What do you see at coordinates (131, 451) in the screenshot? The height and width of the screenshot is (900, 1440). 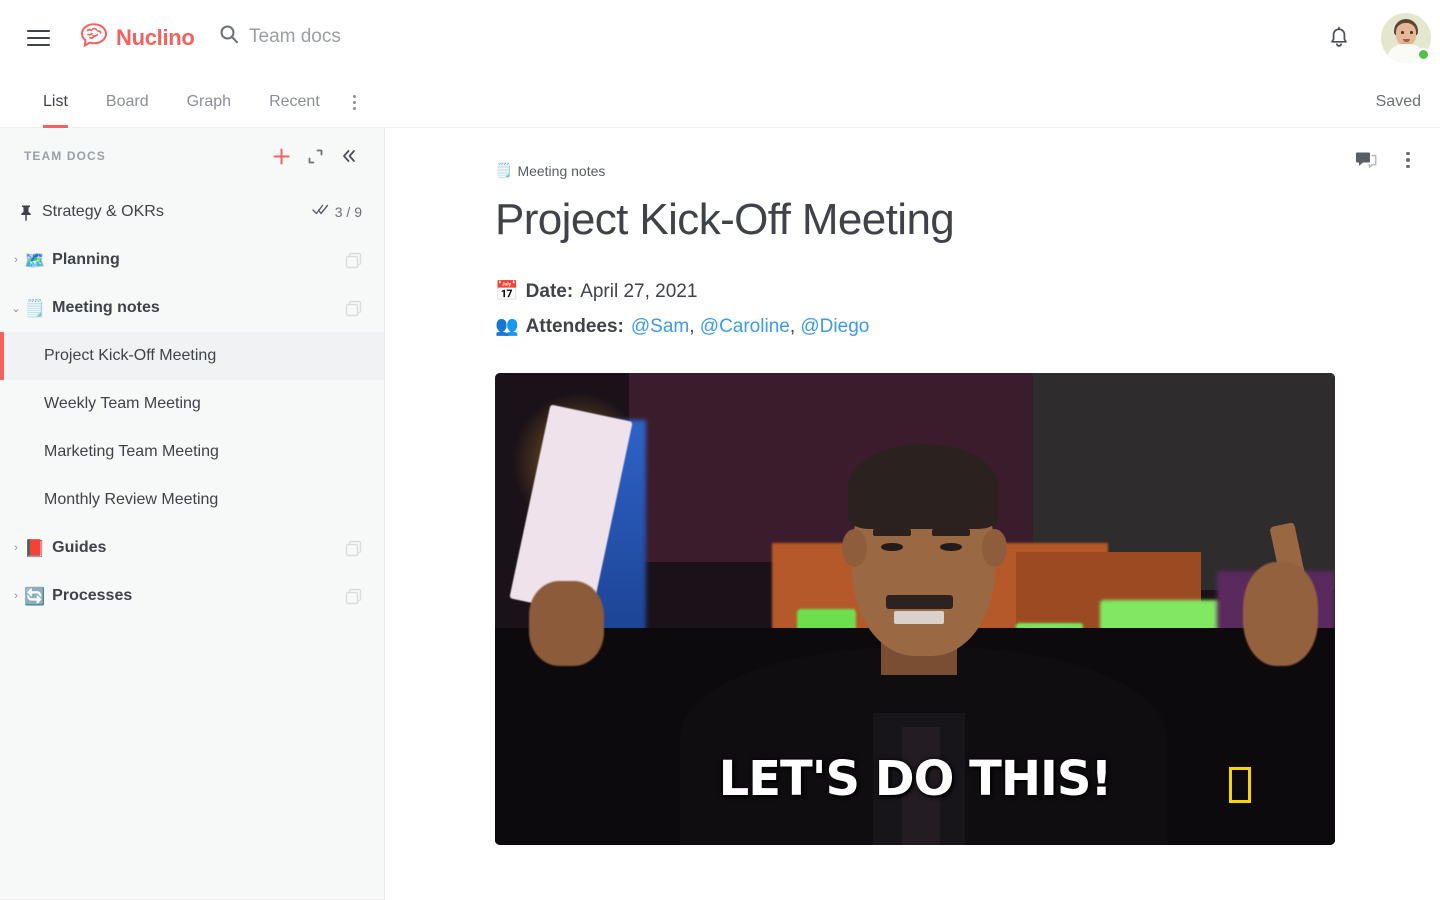 I see `list-item-label: Marketing Team Meeting` at bounding box center [131, 451].